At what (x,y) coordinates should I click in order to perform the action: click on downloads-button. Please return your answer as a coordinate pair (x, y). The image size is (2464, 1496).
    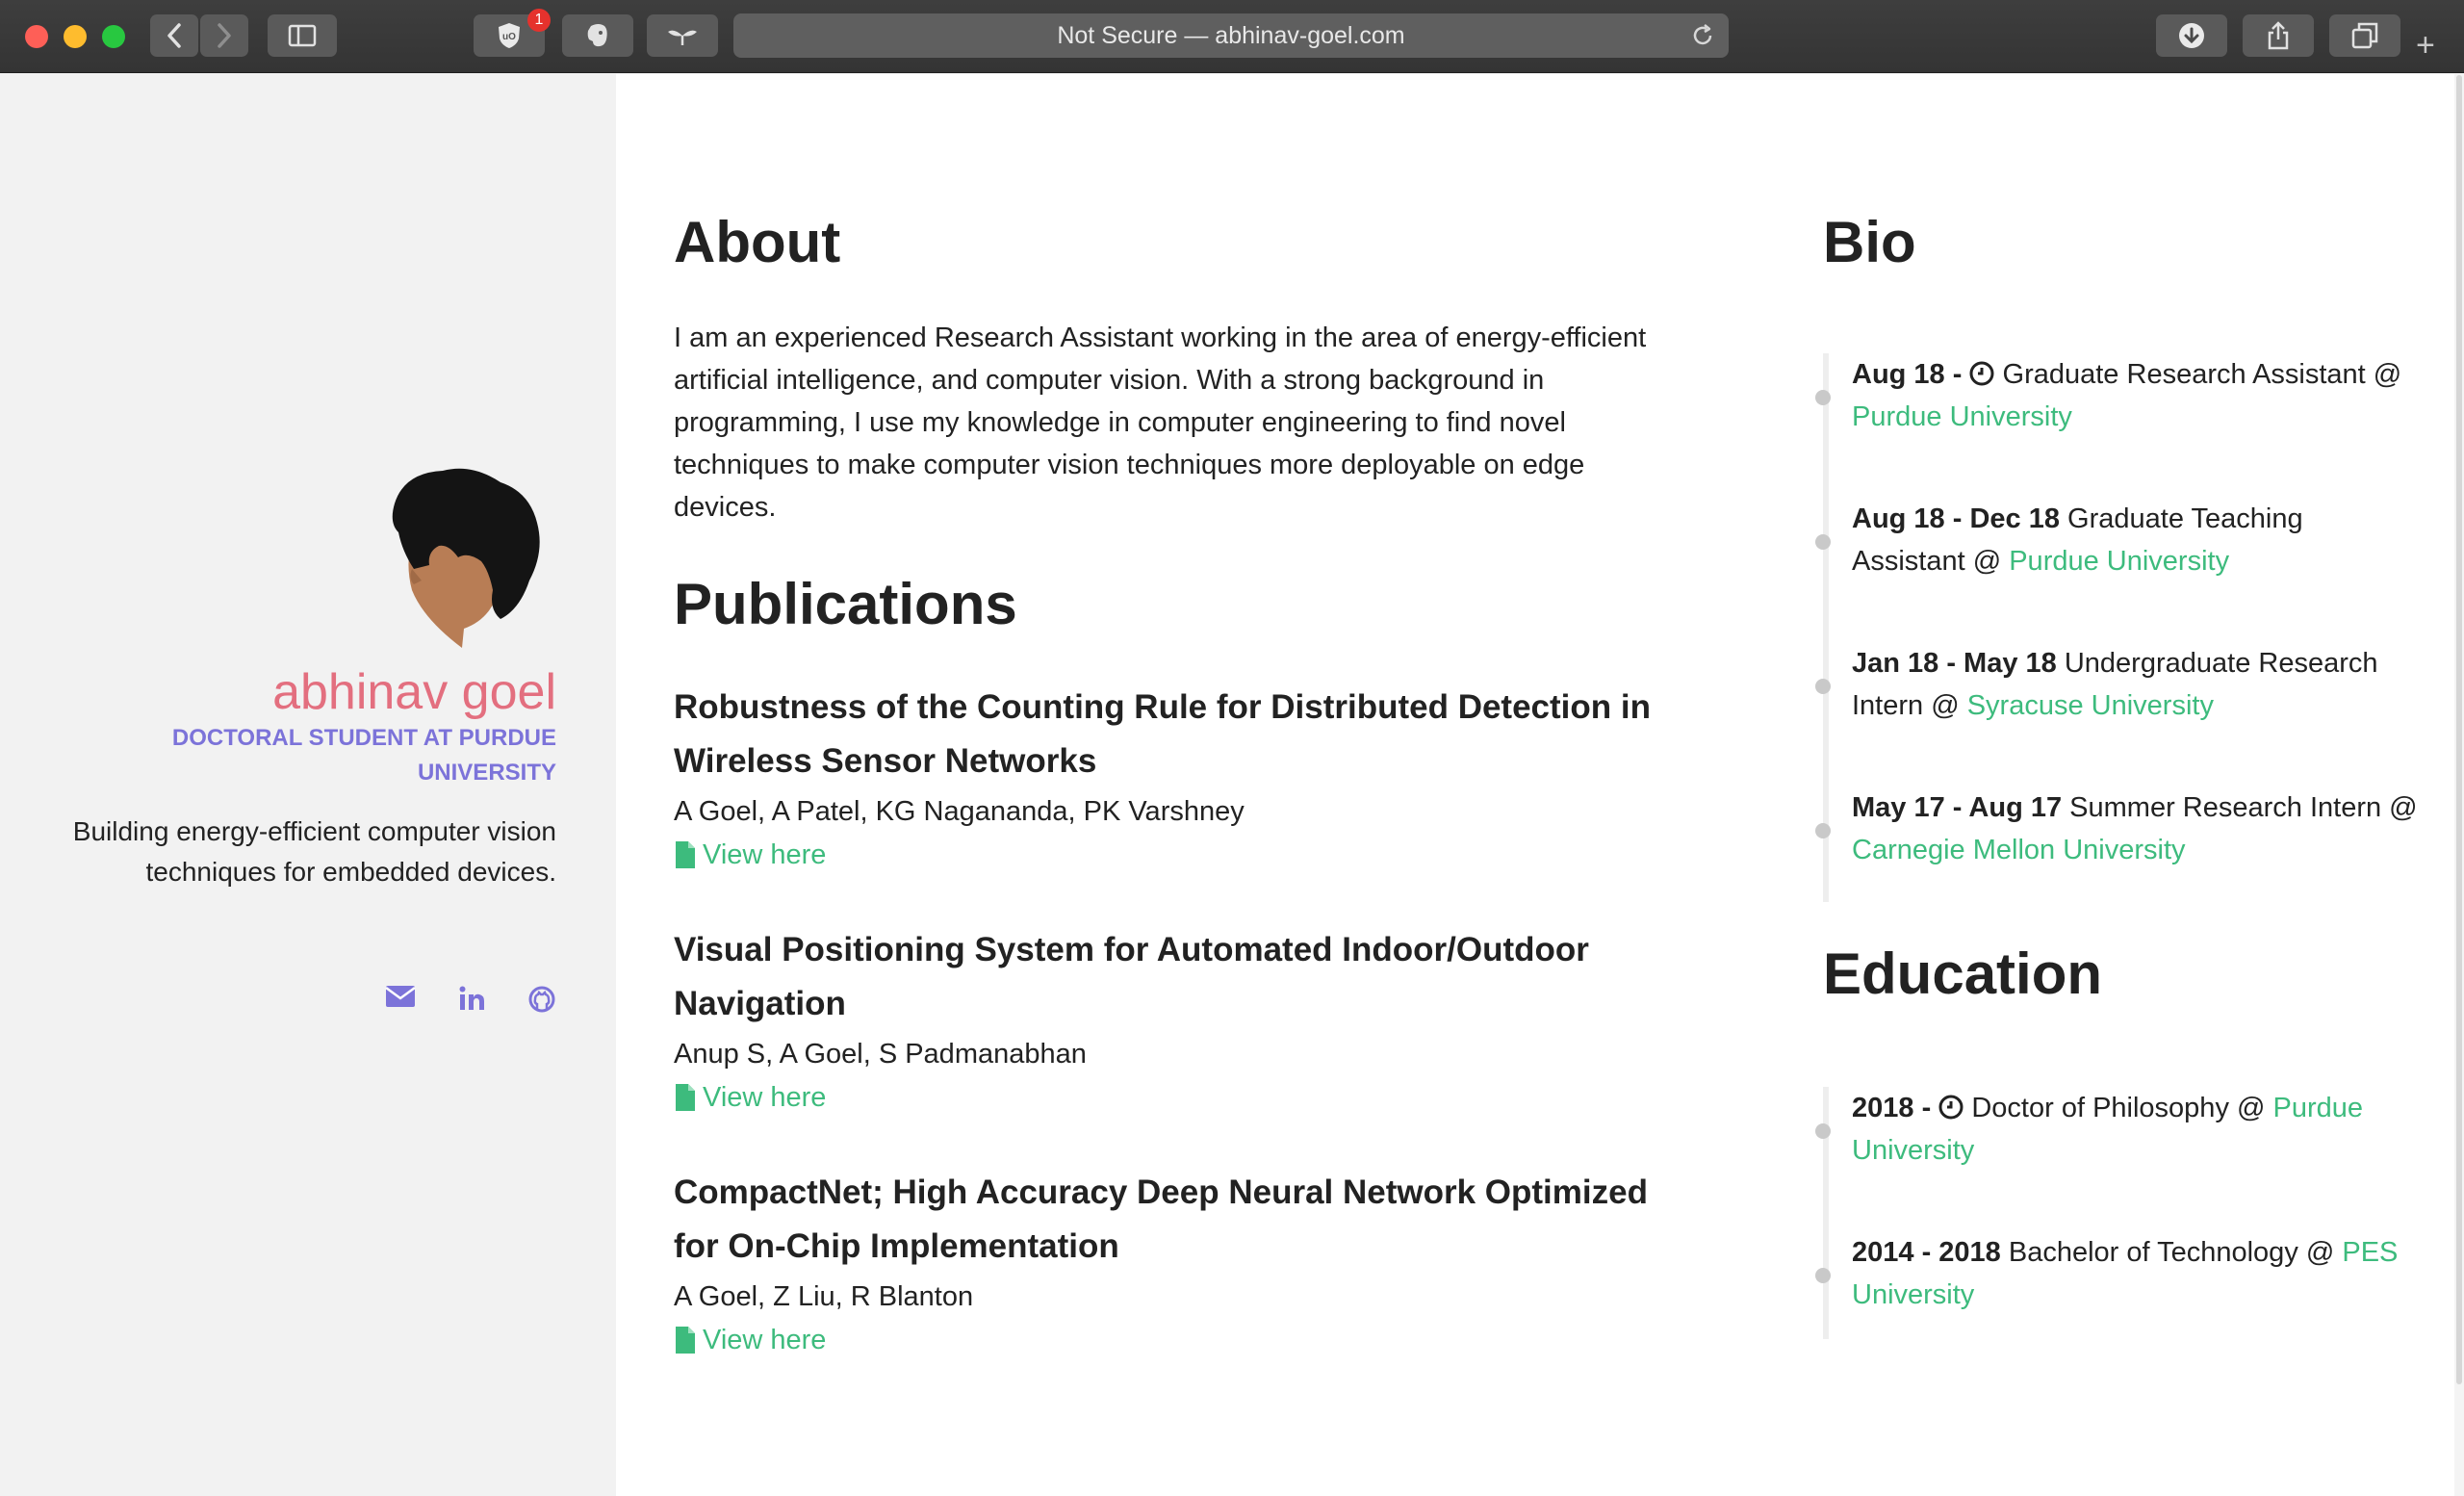
    Looking at the image, I should click on (2191, 35).